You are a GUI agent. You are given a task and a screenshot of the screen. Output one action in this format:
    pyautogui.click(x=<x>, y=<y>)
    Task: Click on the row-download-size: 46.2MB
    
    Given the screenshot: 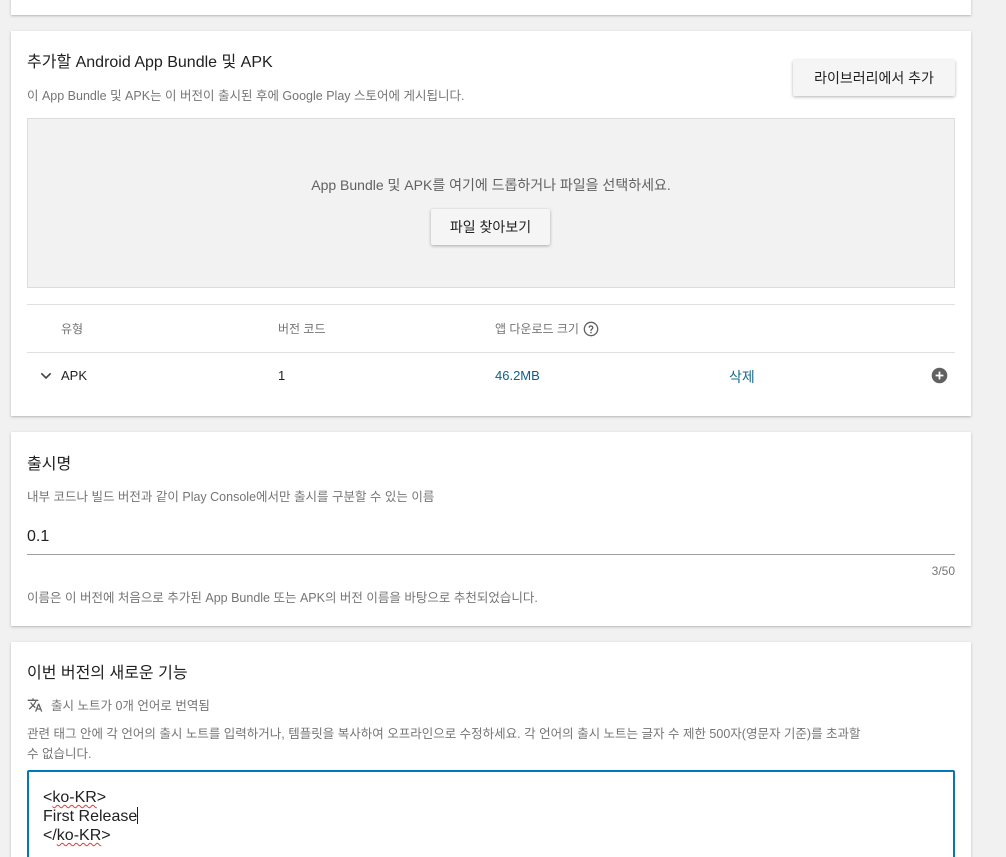 What is the action you would take?
    pyautogui.click(x=517, y=375)
    